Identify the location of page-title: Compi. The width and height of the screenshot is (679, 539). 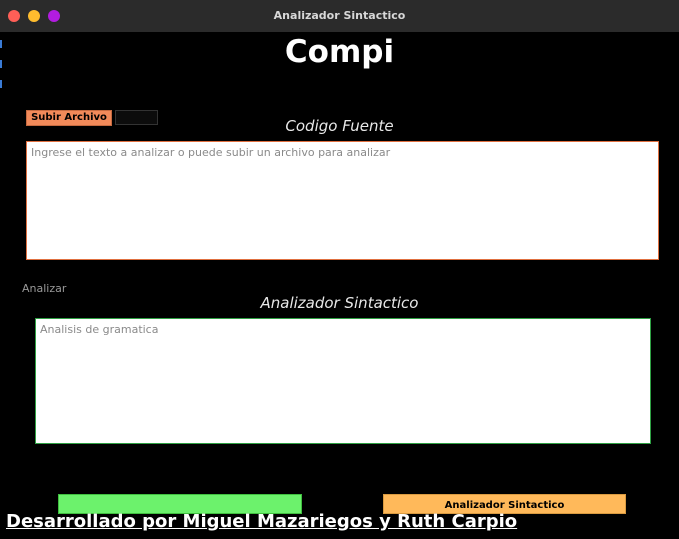
(339, 52).